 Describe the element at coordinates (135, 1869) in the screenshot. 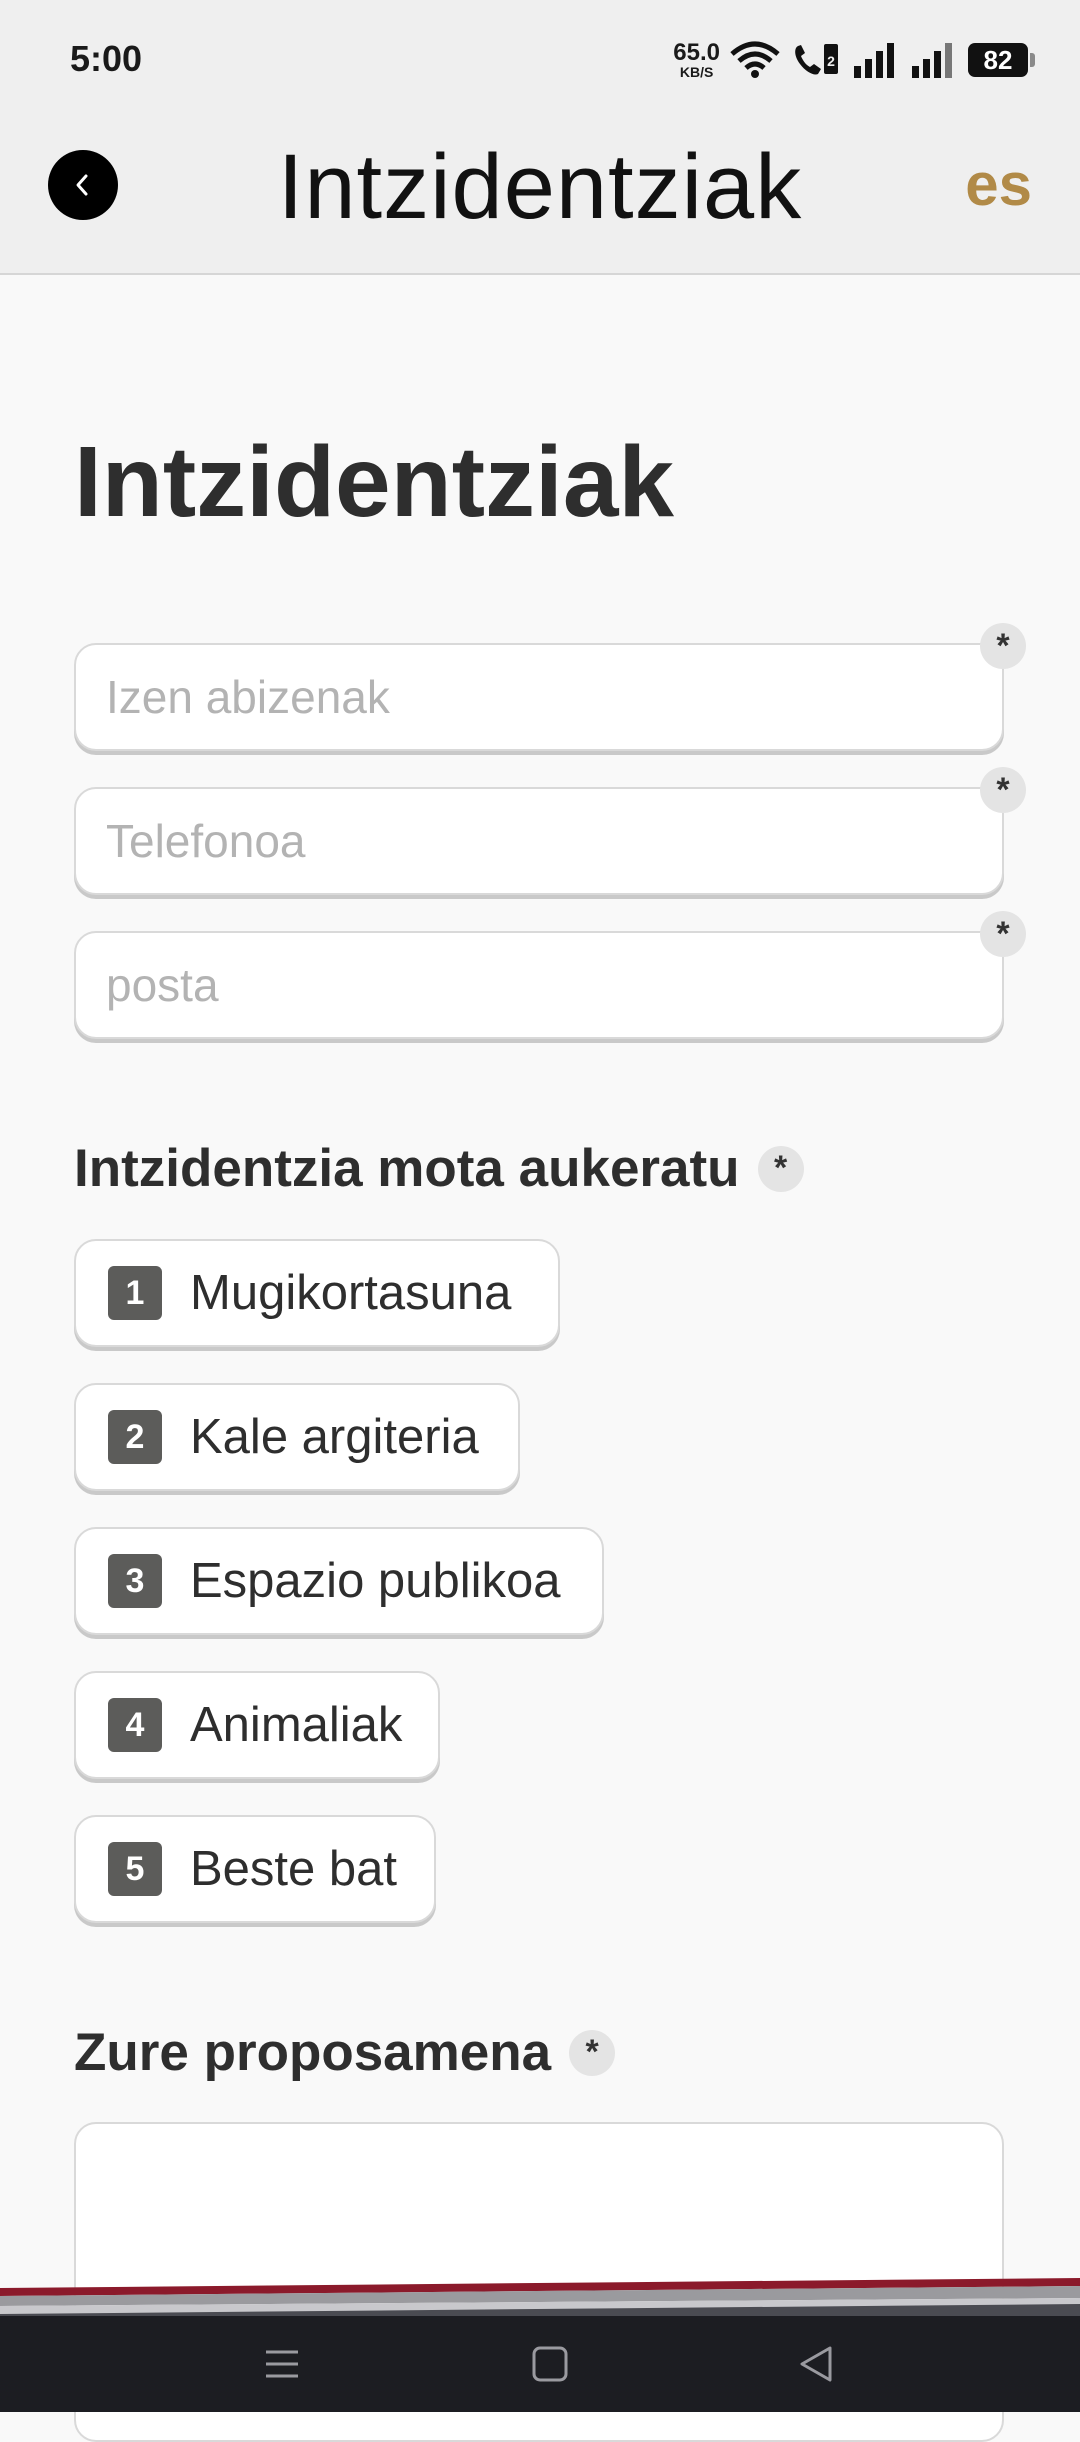

I see `option-number: 5` at that location.